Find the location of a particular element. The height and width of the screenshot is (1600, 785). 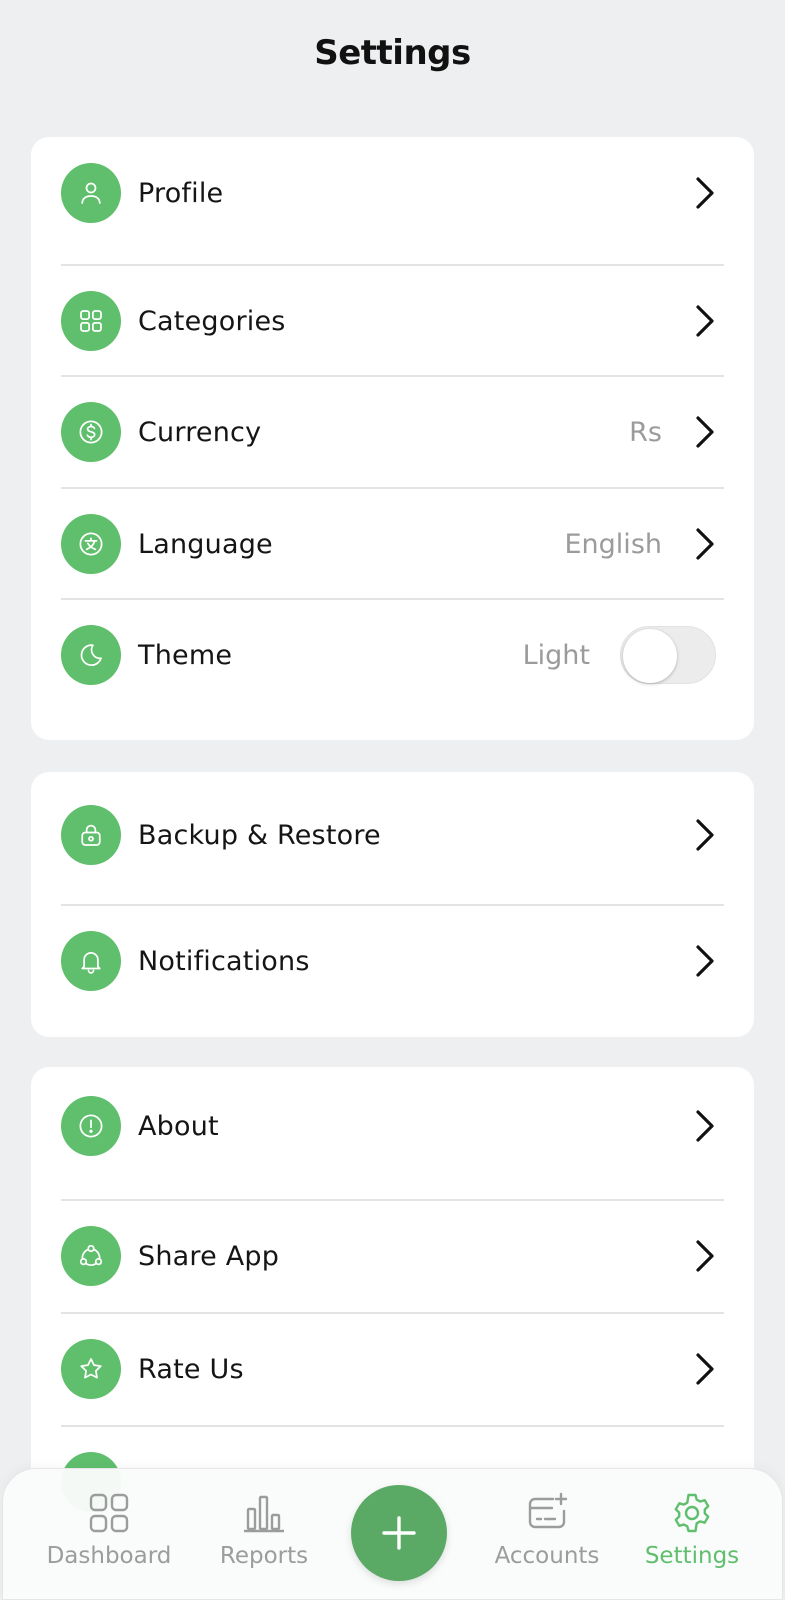

share-app-row: Share App is located at coordinates (392, 1256).